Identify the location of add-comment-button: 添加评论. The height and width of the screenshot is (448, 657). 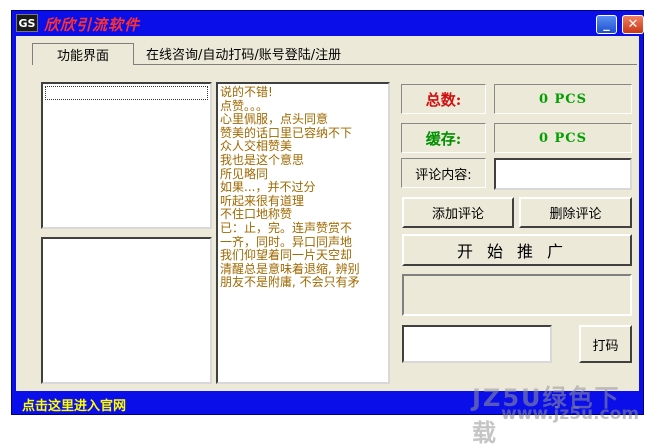
(458, 212).